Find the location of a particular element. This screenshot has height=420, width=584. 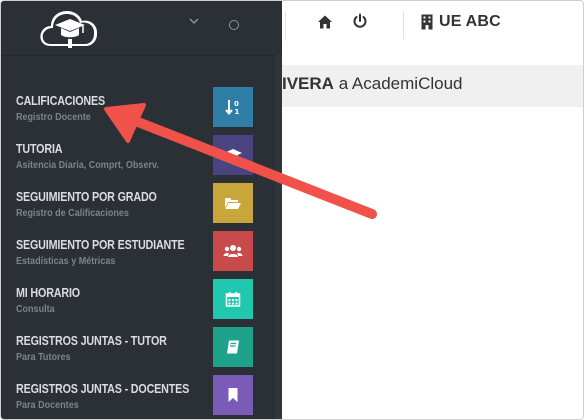

sidebar-item-subtitle: Para Docentes is located at coordinates (47, 405).